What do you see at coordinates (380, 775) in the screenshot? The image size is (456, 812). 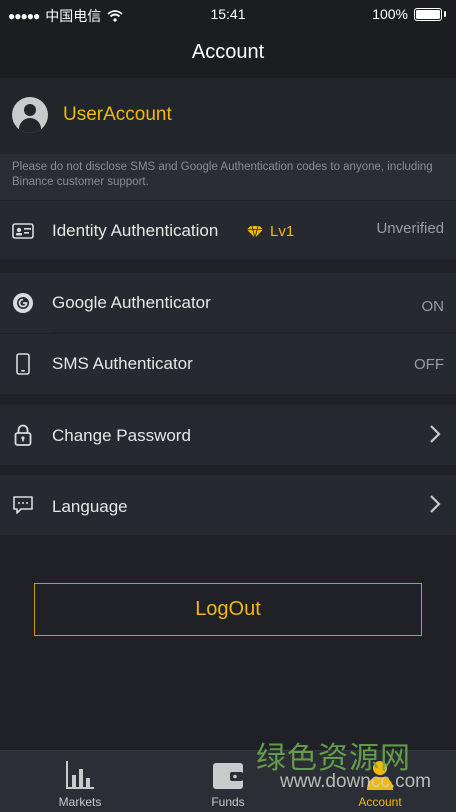 I see `user-icon` at bounding box center [380, 775].